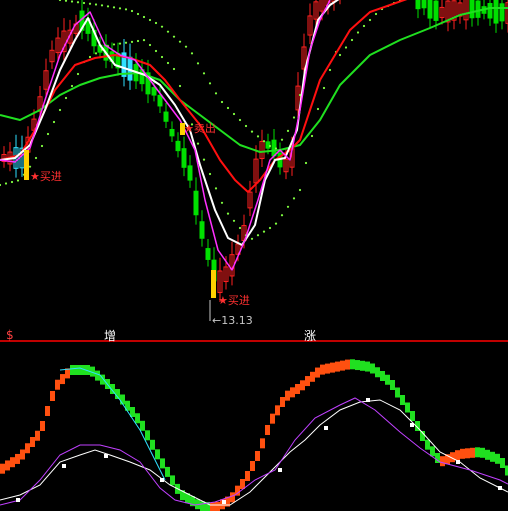 This screenshot has width=508, height=511. What do you see at coordinates (310, 336) in the screenshot?
I see `panel-label-zhang: 涨` at bounding box center [310, 336].